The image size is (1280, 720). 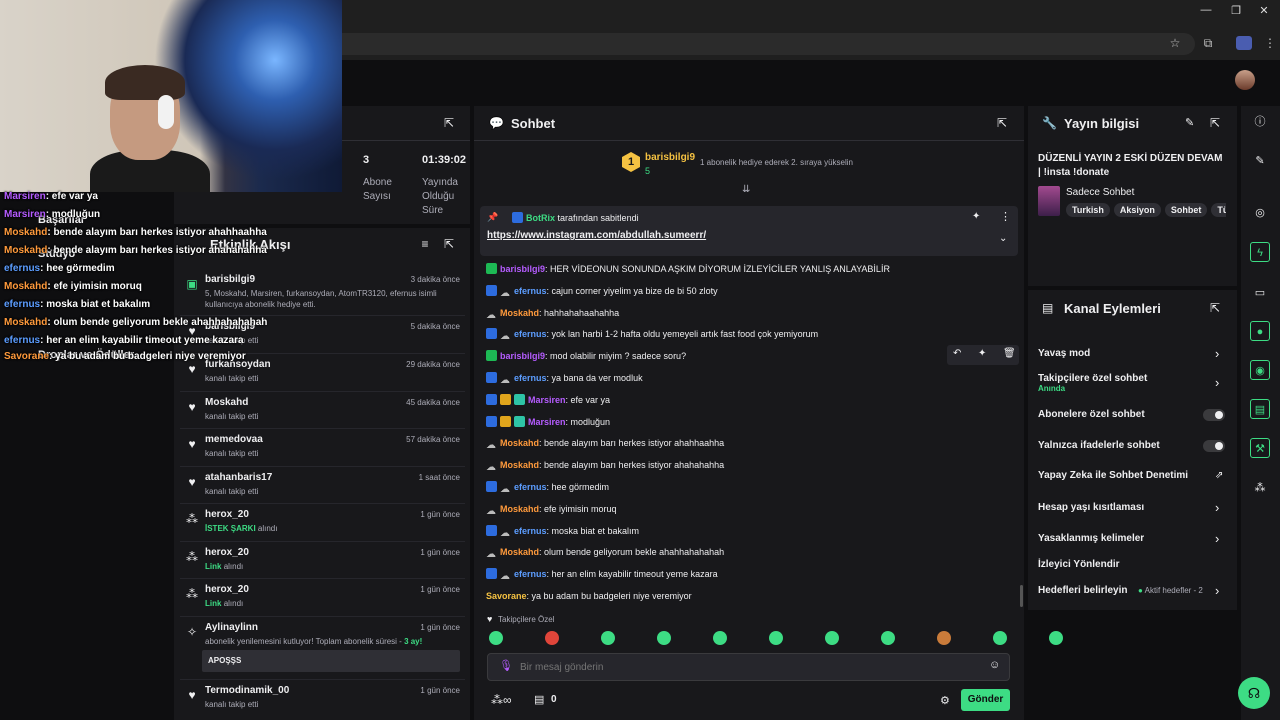 What do you see at coordinates (1021, 596) in the screenshot?
I see `chat-scrollbar` at bounding box center [1021, 596].